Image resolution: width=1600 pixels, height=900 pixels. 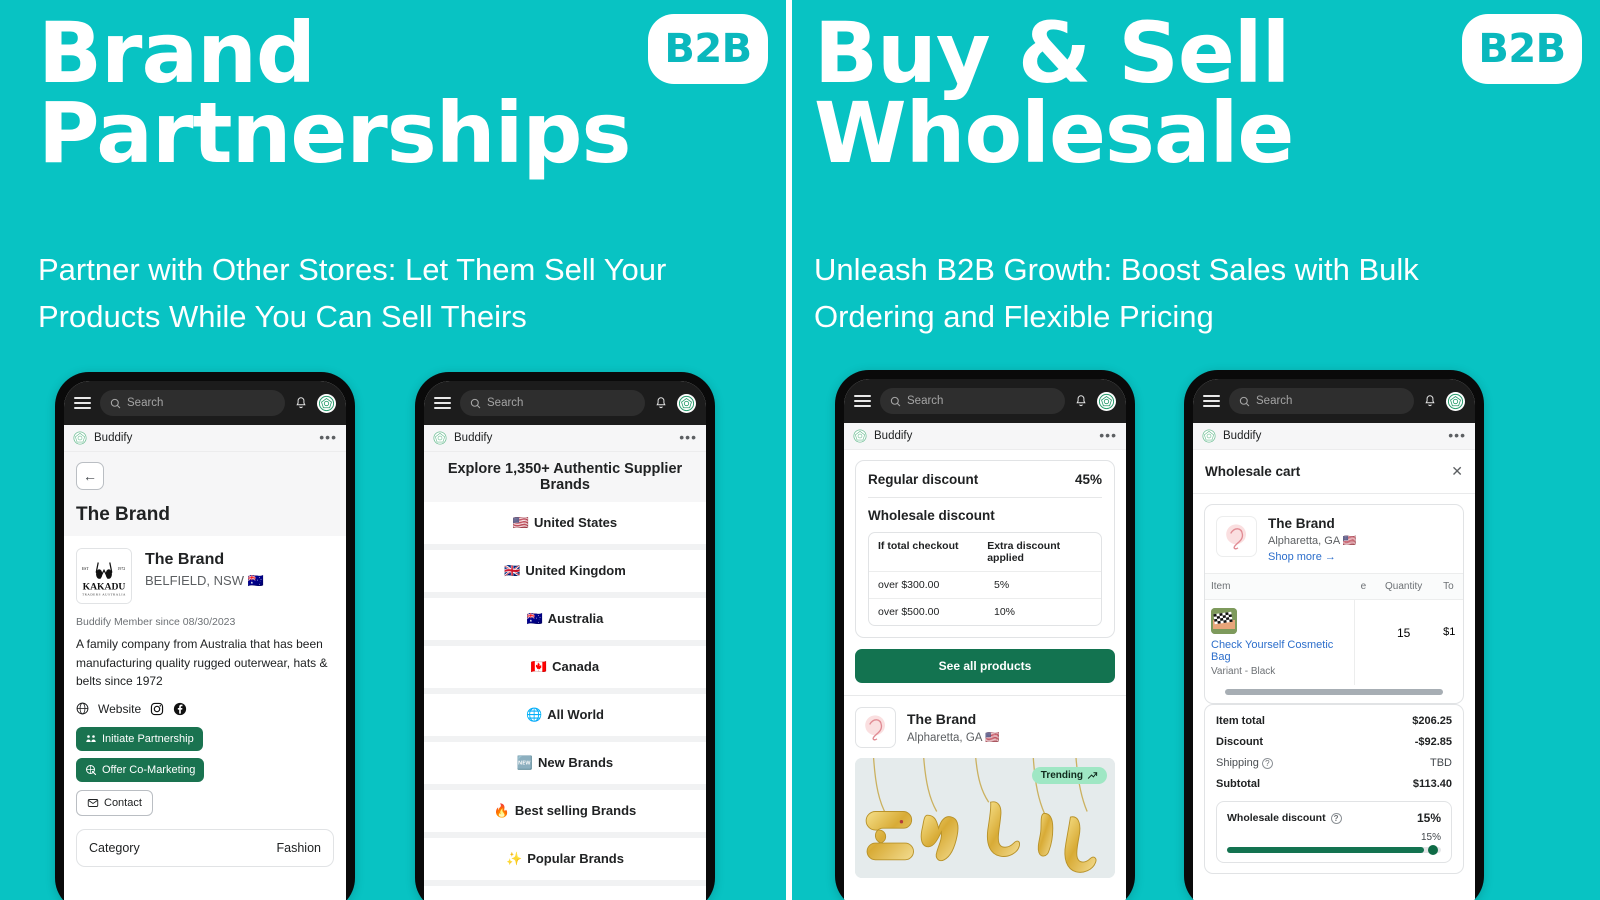 What do you see at coordinates (1279, 651) in the screenshot?
I see `product-link: Check Yourself Cosmetic Bag` at bounding box center [1279, 651].